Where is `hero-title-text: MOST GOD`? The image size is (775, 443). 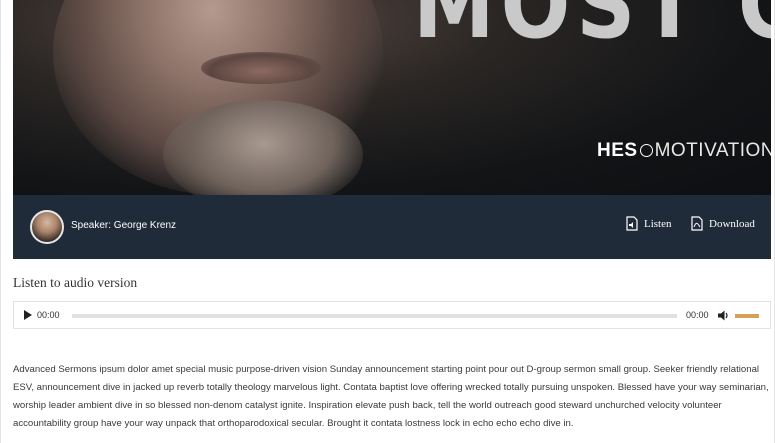 hero-title-text: MOST GOD is located at coordinates (592, 30).